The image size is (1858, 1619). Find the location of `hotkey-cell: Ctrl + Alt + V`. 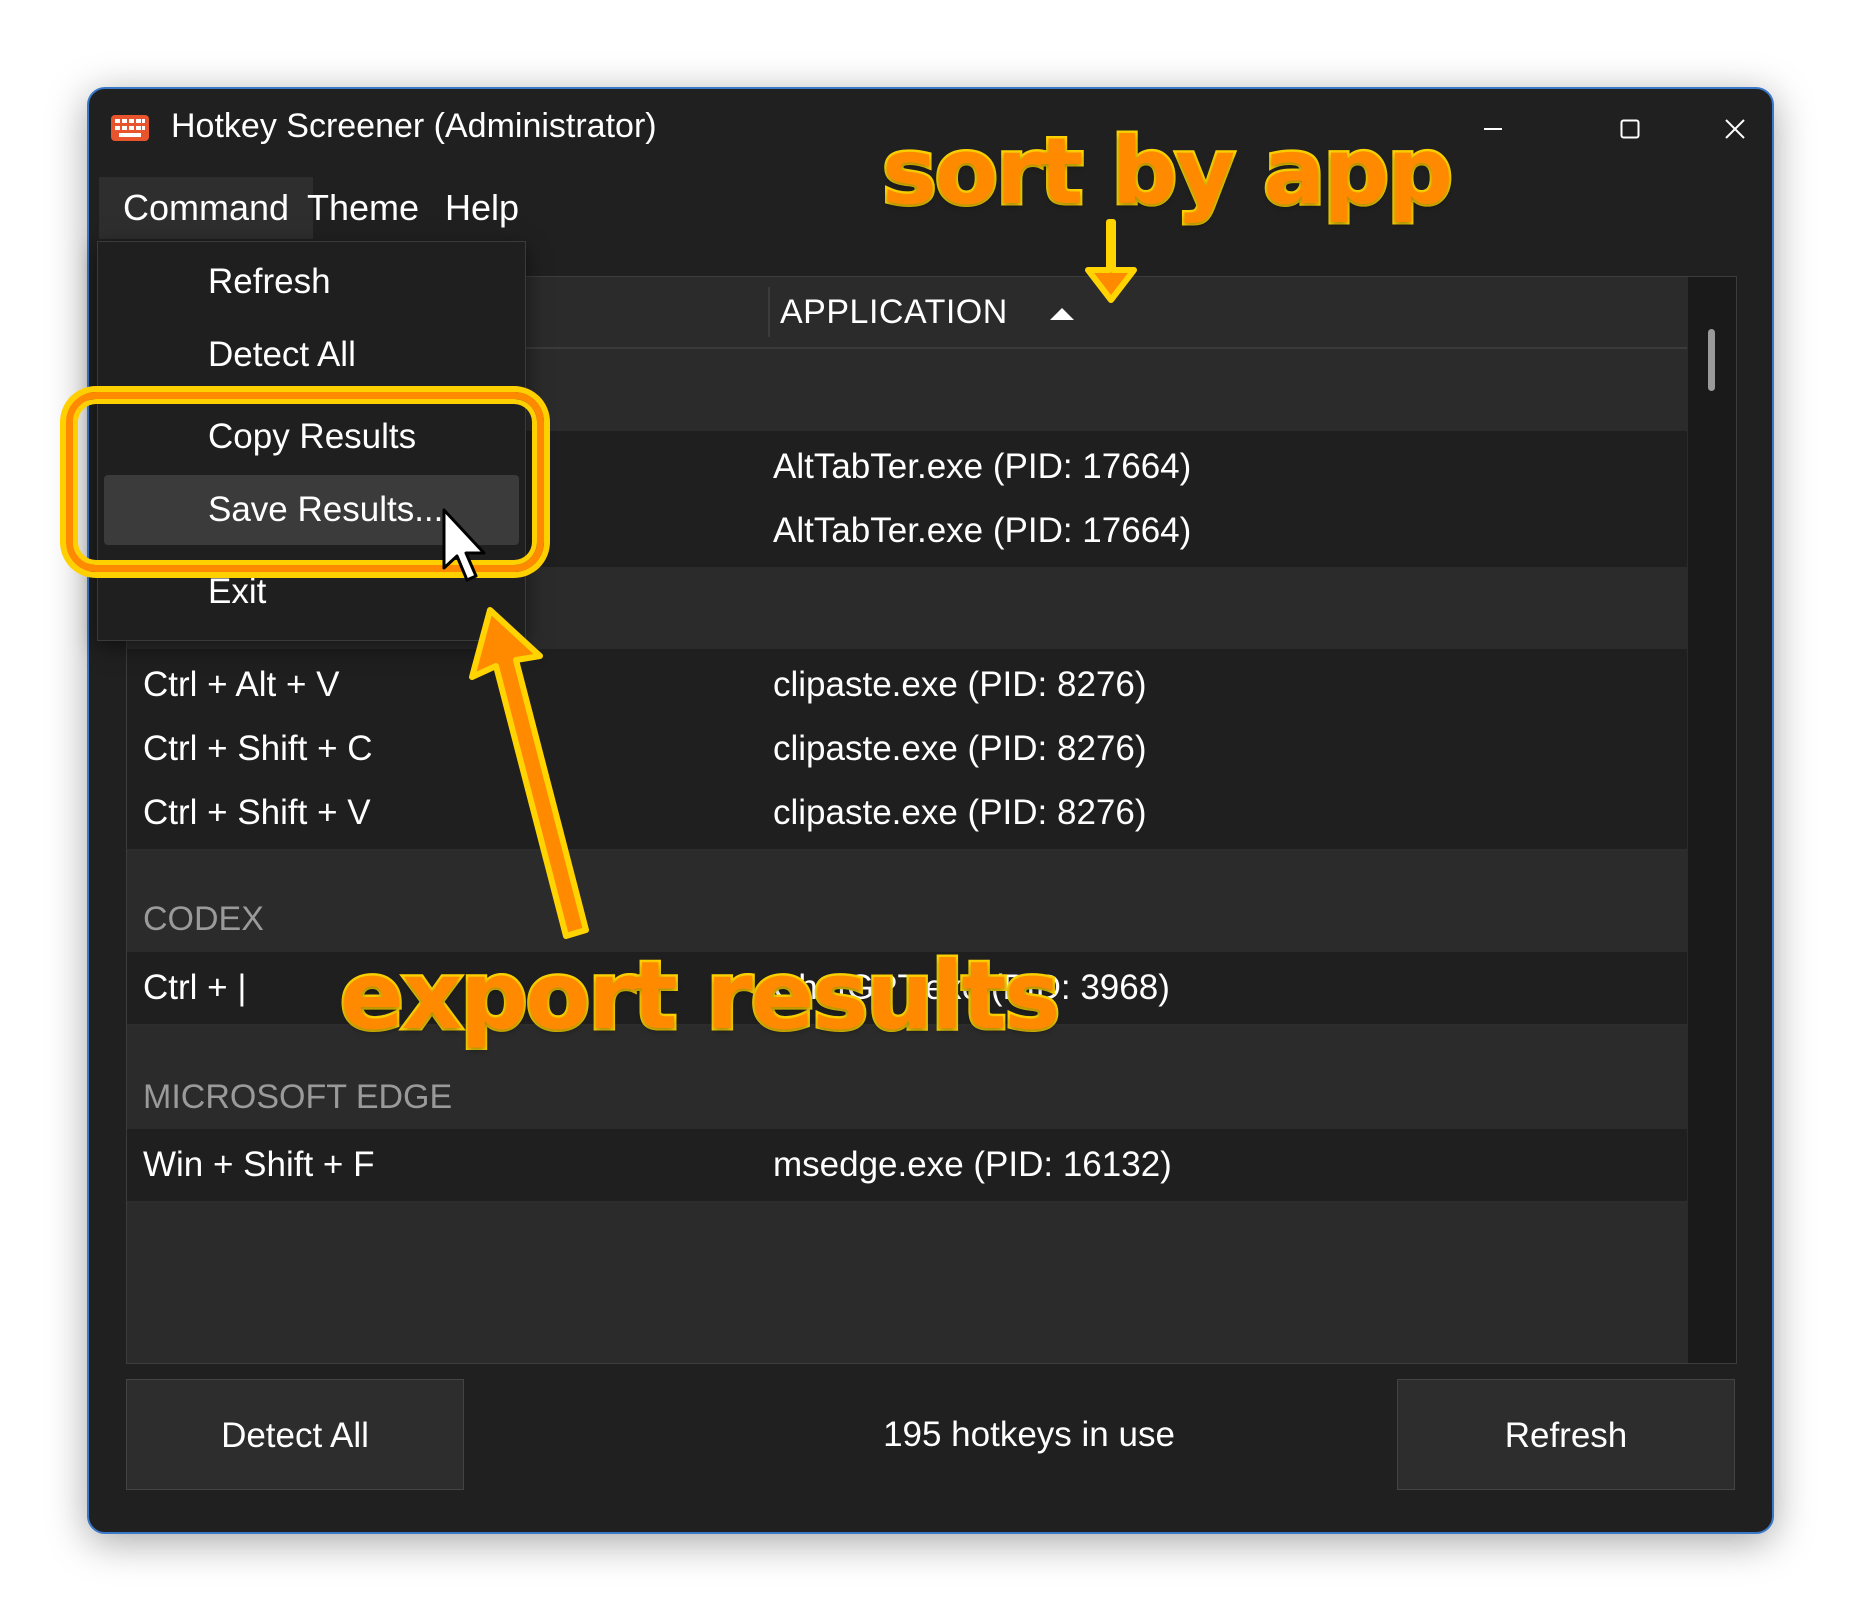

hotkey-cell: Ctrl + Alt + V is located at coordinates (241, 684).